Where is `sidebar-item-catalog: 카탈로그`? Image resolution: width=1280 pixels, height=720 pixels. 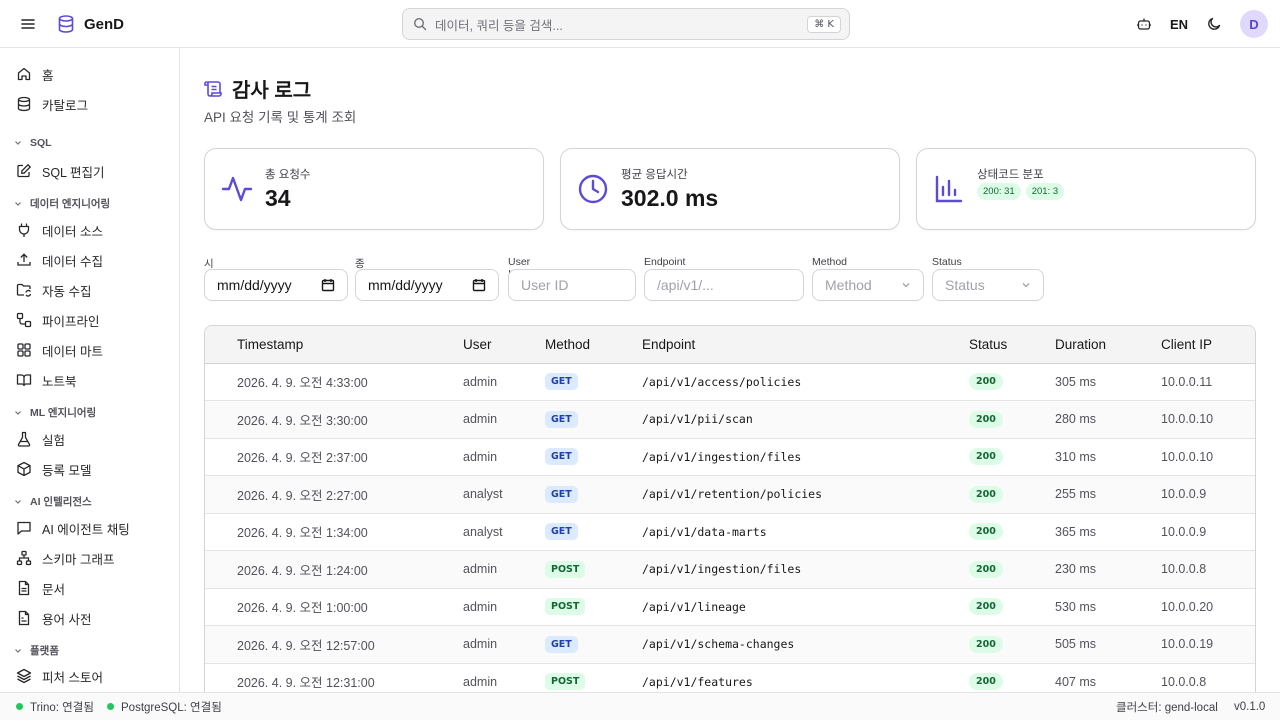 sidebar-item-catalog: 카탈로그 is located at coordinates (52, 104).